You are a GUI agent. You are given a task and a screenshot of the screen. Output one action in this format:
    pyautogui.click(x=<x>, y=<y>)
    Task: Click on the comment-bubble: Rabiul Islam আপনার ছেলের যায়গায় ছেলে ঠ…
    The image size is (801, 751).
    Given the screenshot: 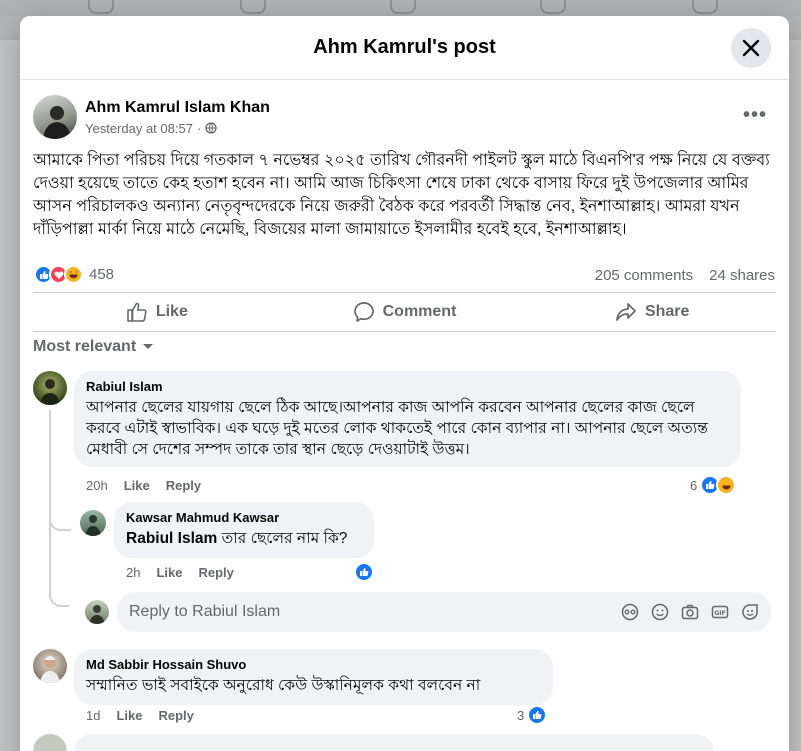 What is the action you would take?
    pyautogui.click(x=407, y=419)
    